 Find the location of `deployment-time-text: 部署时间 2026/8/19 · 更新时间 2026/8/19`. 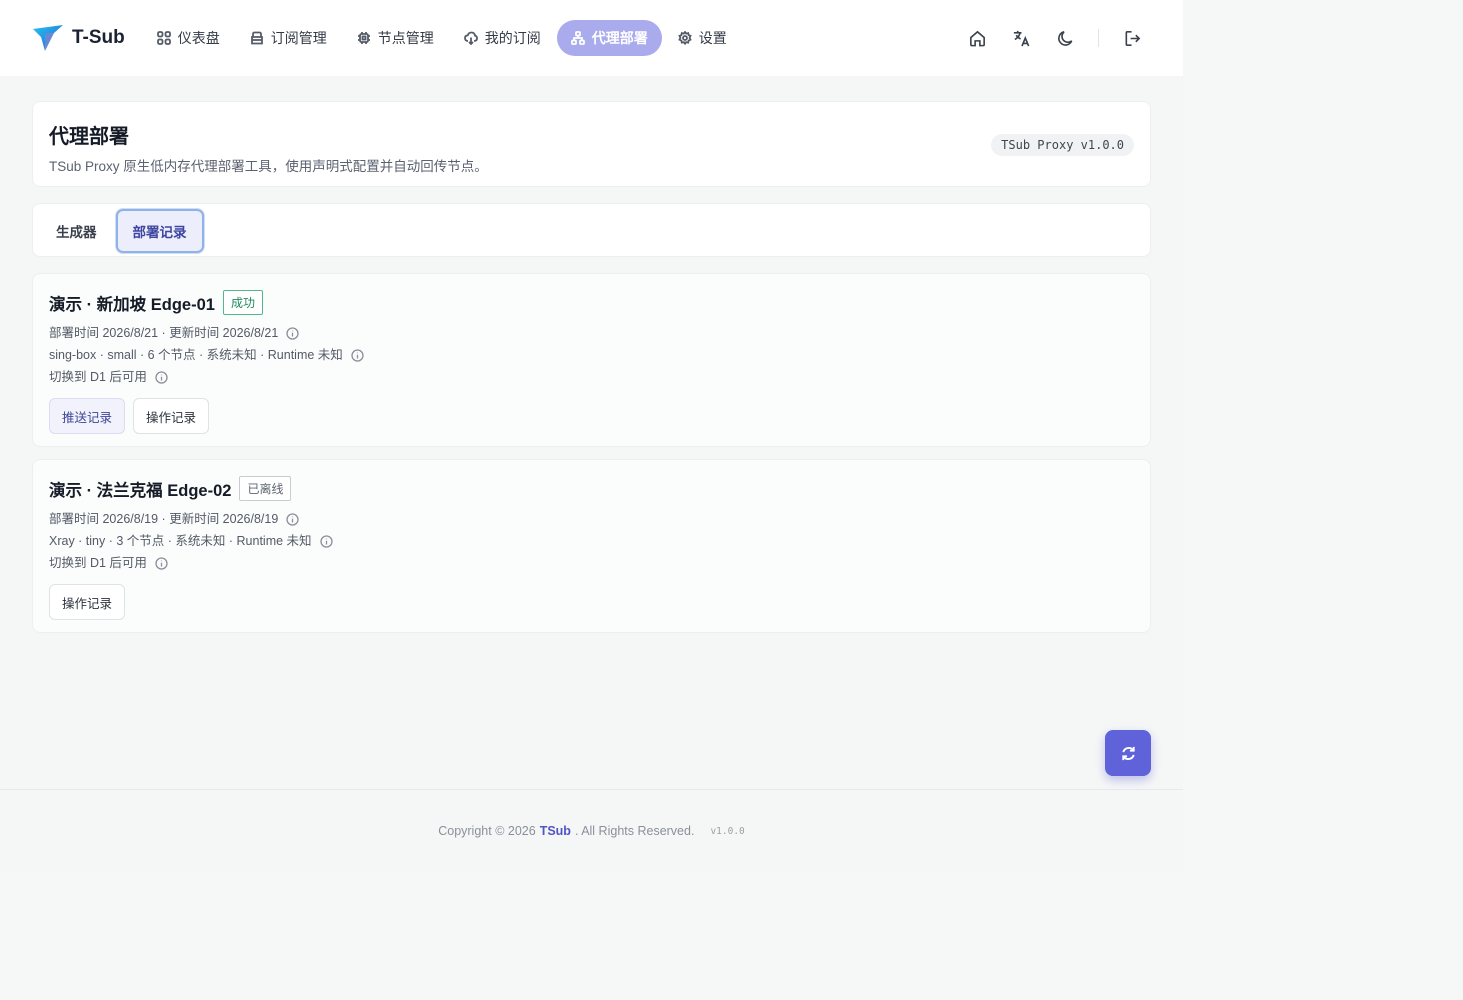

deployment-time-text: 部署时间 2026/8/19 · 更新时间 2026/8/19 is located at coordinates (164, 519).